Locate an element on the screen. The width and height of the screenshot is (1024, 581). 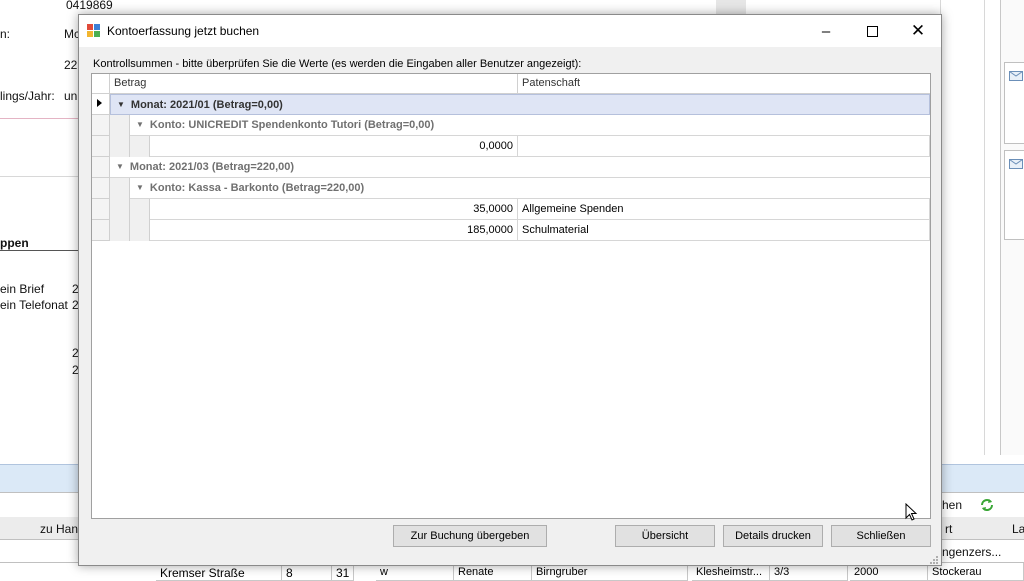
dialog-title: Kontoerfassung jetzt buchen is located at coordinates (183, 31).